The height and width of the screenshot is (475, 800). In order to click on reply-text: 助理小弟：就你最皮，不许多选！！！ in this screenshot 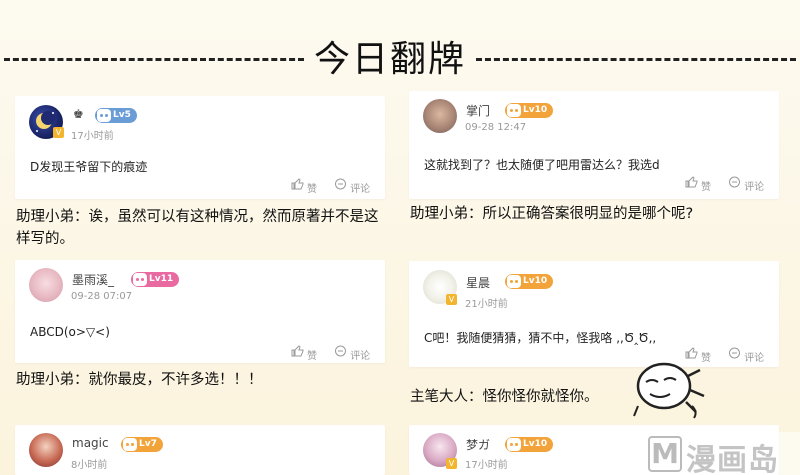, I will do `click(139, 380)`.